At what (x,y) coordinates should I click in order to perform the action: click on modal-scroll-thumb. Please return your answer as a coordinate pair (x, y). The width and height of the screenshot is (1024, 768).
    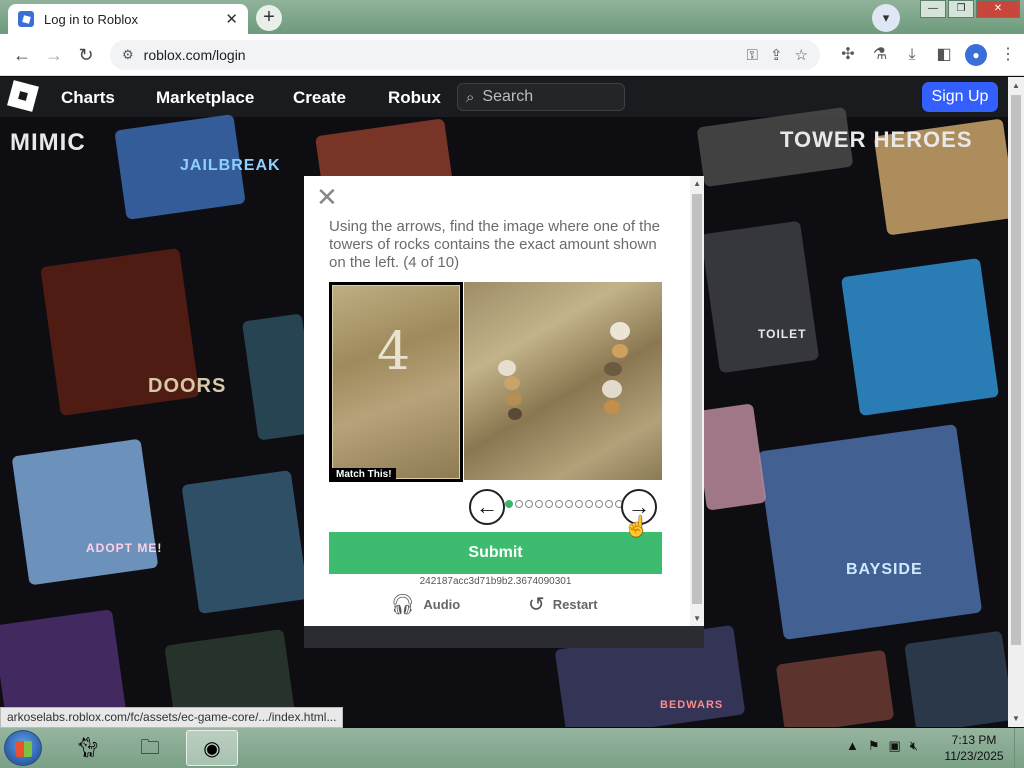
    Looking at the image, I should click on (697, 399).